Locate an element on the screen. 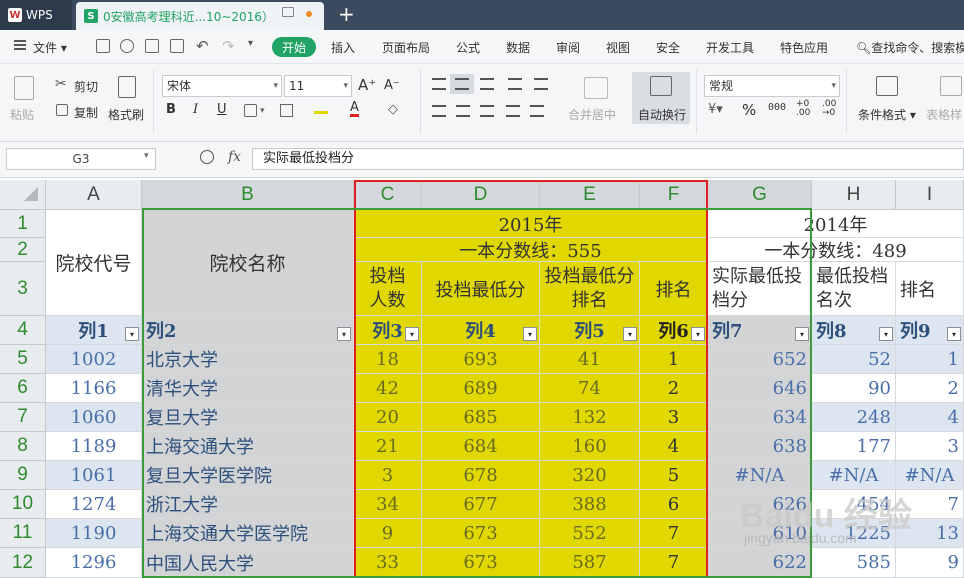 The image size is (964, 578). row-header: 2 is located at coordinates (23, 250).